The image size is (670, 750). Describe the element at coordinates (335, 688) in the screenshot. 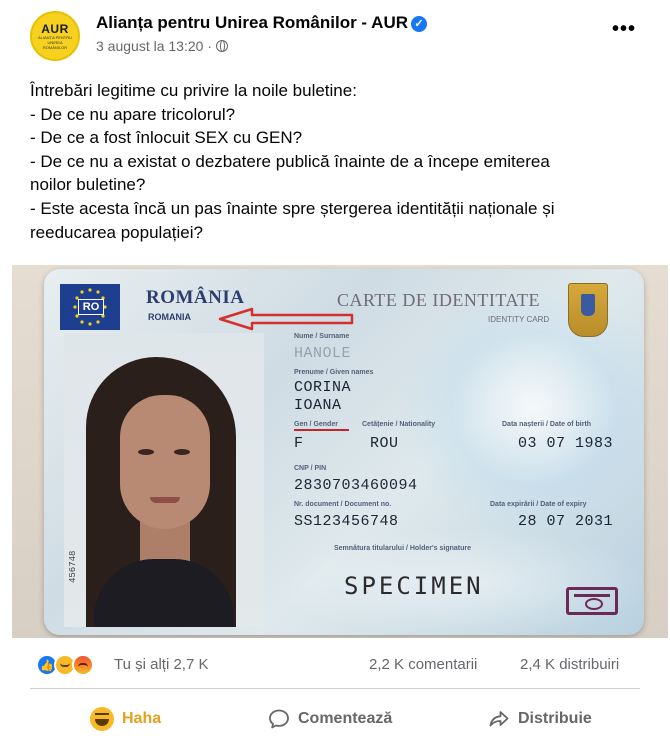

I see `actions-divider` at that location.